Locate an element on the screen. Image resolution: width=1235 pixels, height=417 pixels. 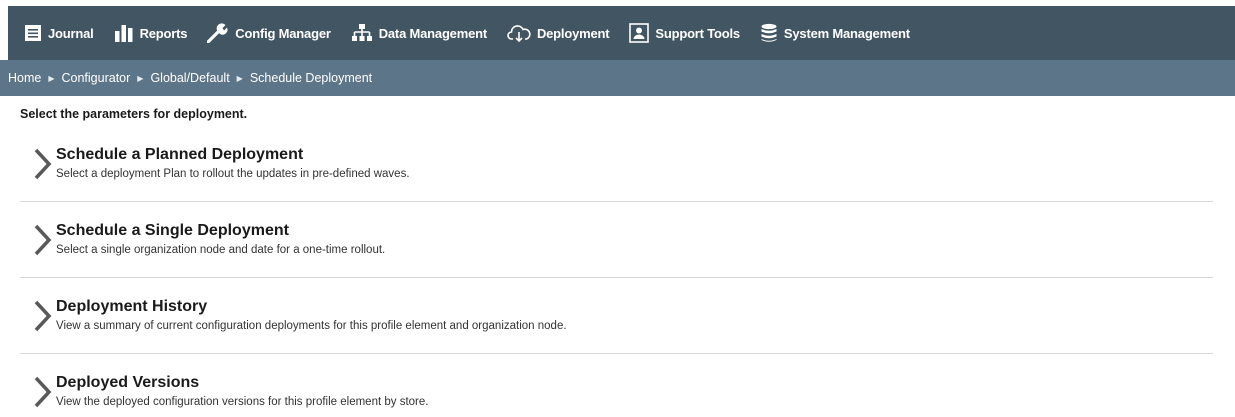
option-title: Deployed Versions is located at coordinates (128, 382).